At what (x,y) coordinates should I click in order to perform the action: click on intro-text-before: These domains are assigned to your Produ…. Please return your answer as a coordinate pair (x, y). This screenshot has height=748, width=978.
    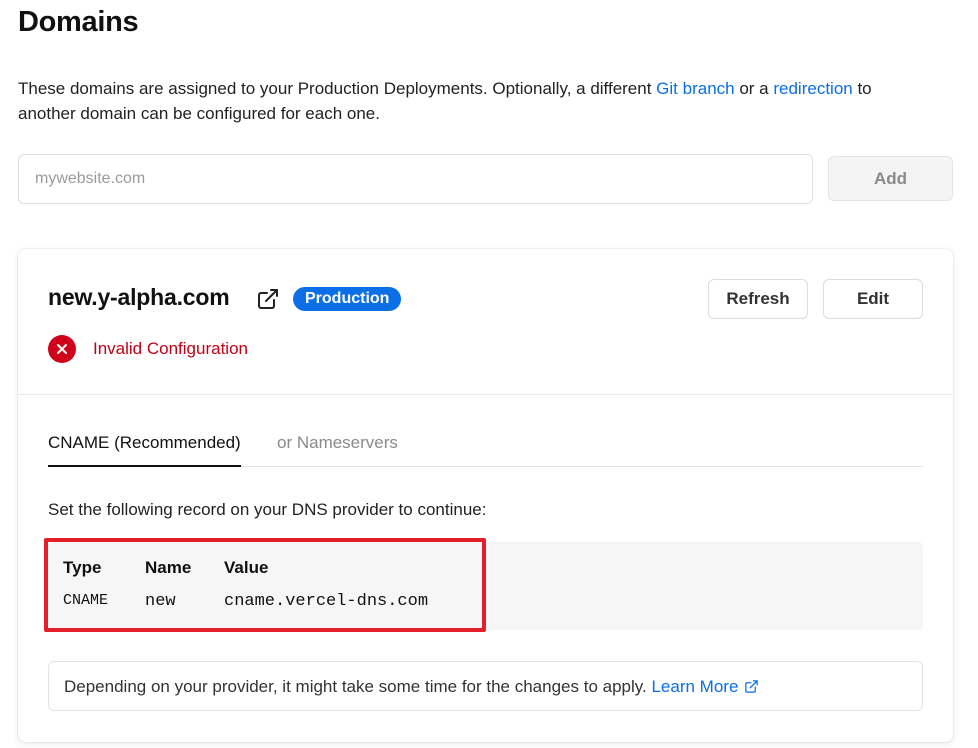
    Looking at the image, I should click on (337, 88).